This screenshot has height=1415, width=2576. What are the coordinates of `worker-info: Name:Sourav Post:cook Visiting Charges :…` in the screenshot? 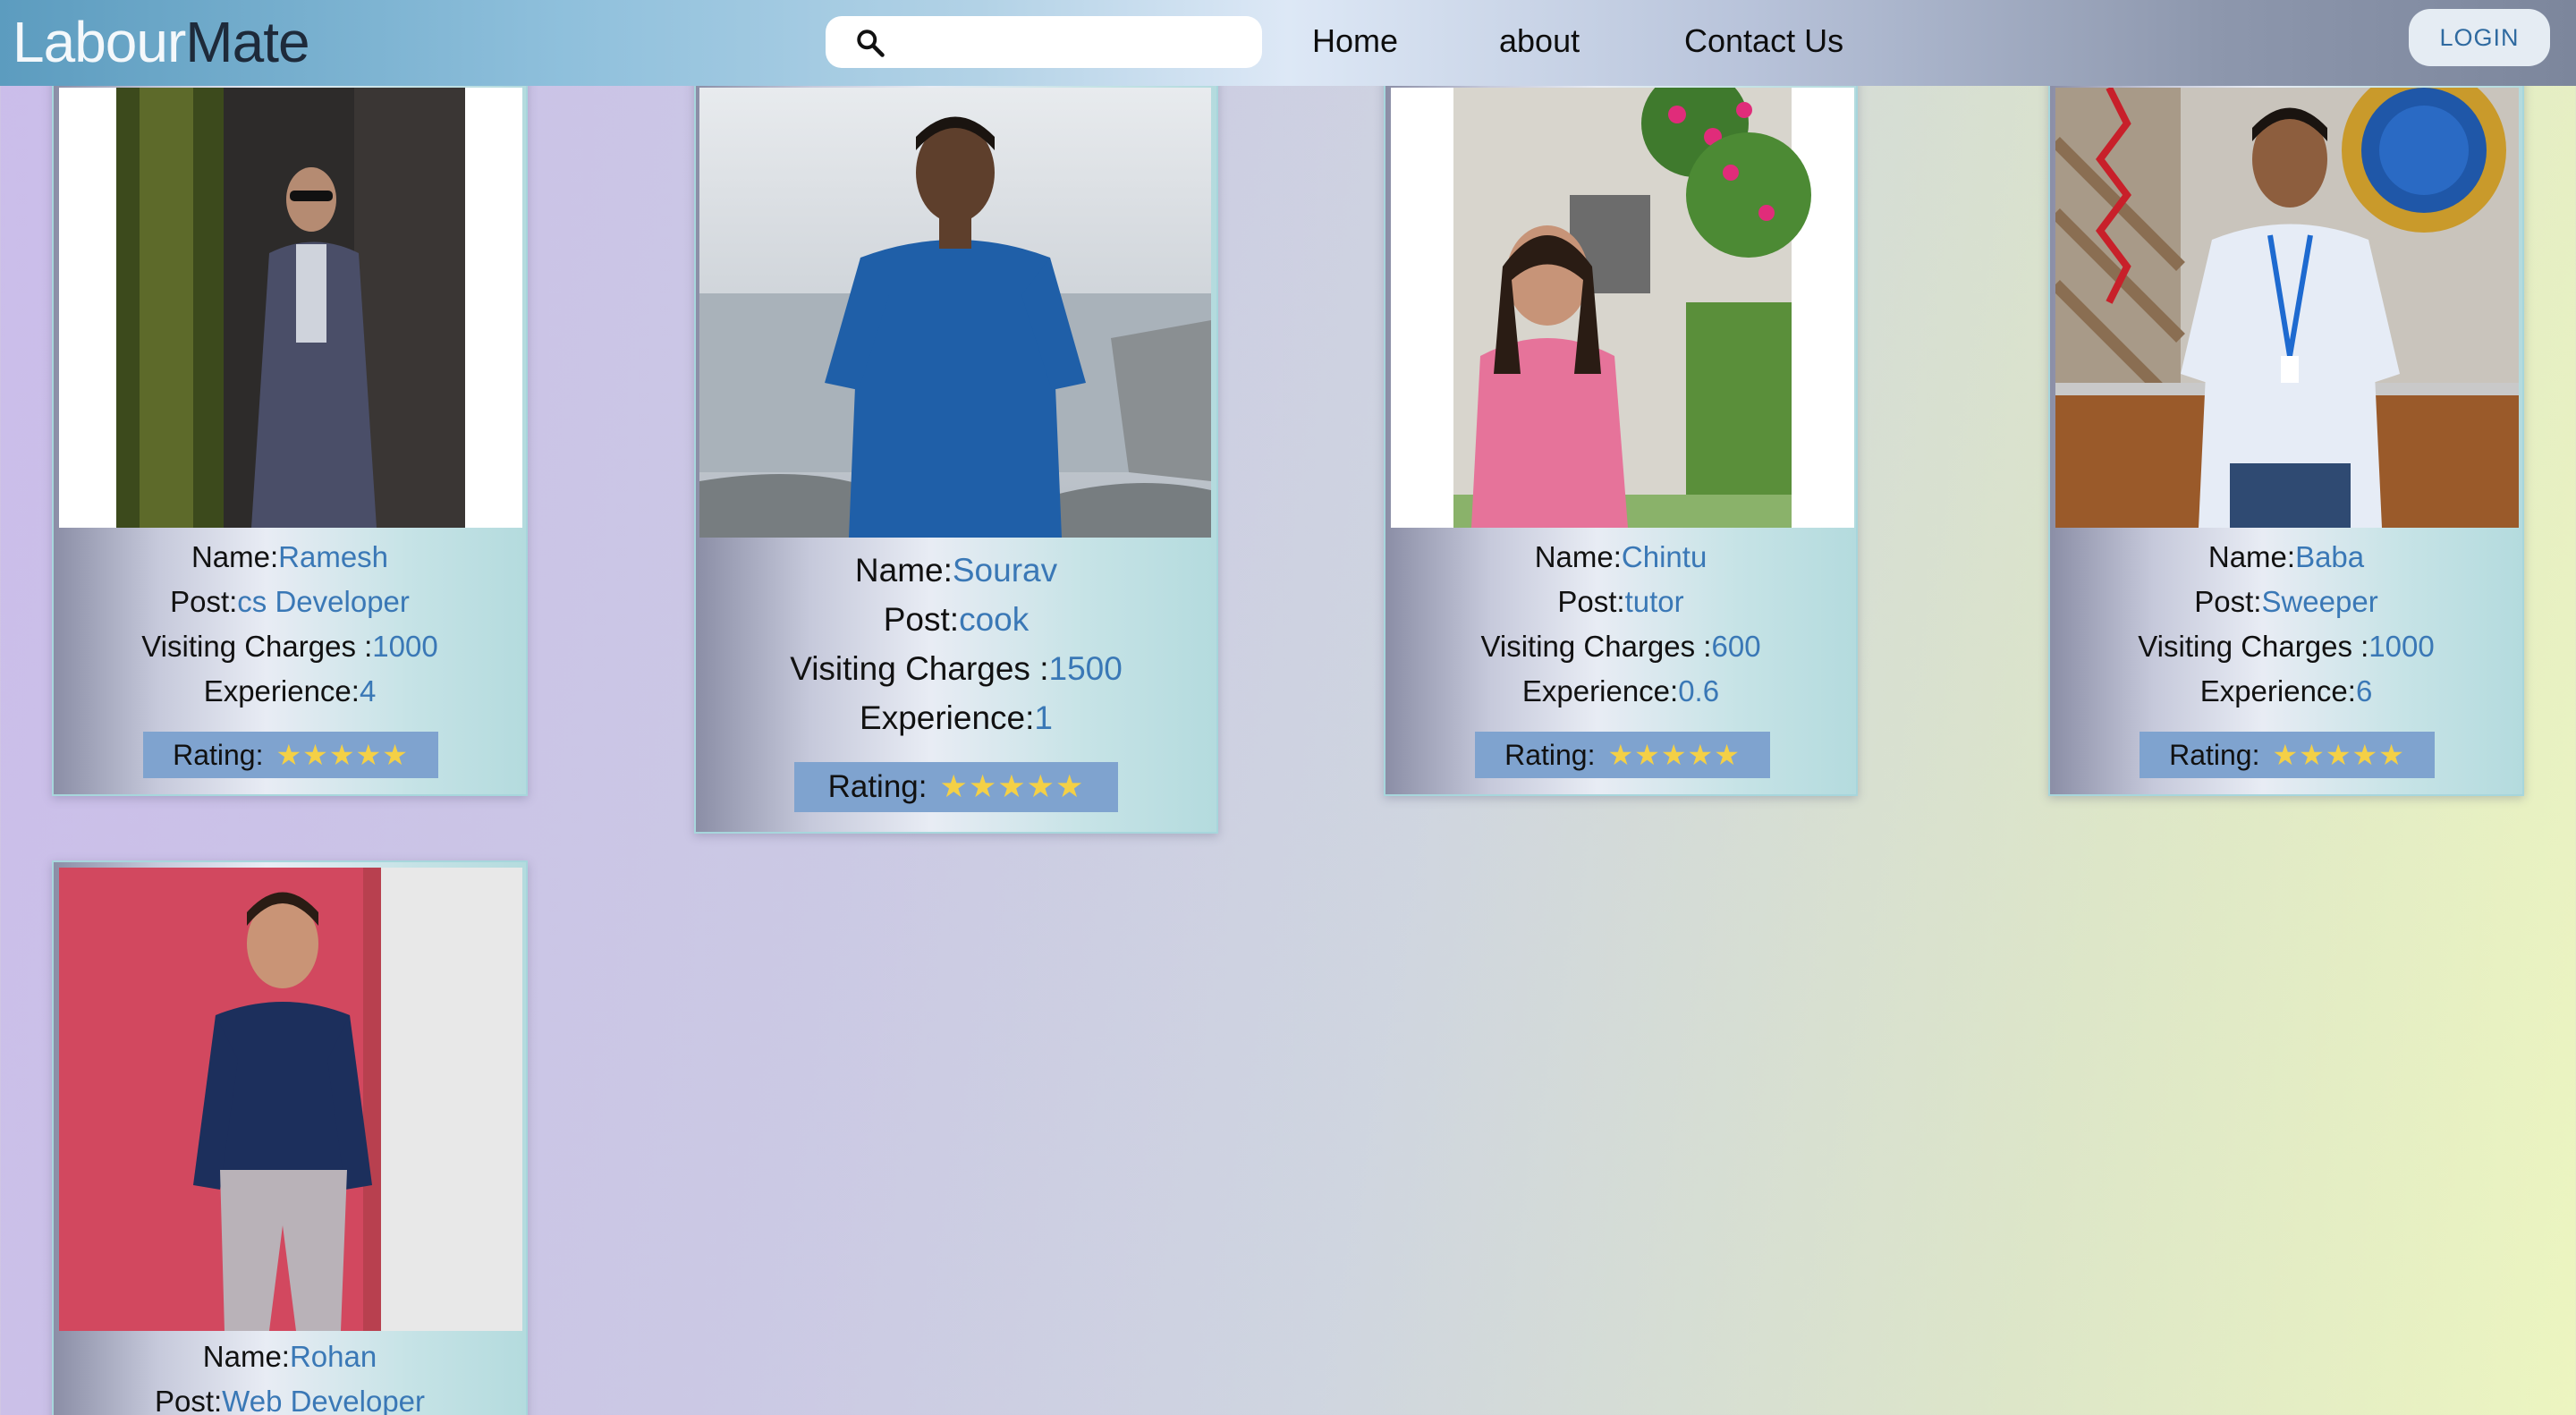 It's located at (956, 644).